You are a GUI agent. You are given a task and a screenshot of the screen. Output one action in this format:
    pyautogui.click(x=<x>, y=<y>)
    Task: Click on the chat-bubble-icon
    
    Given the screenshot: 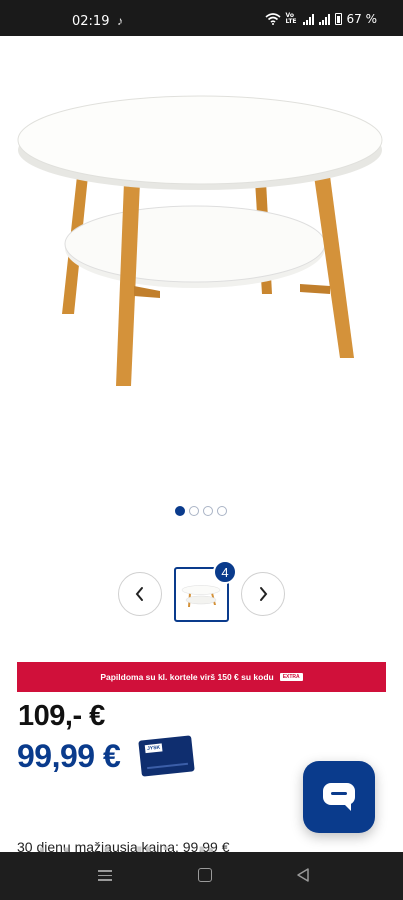 What is the action you would take?
    pyautogui.click(x=339, y=797)
    